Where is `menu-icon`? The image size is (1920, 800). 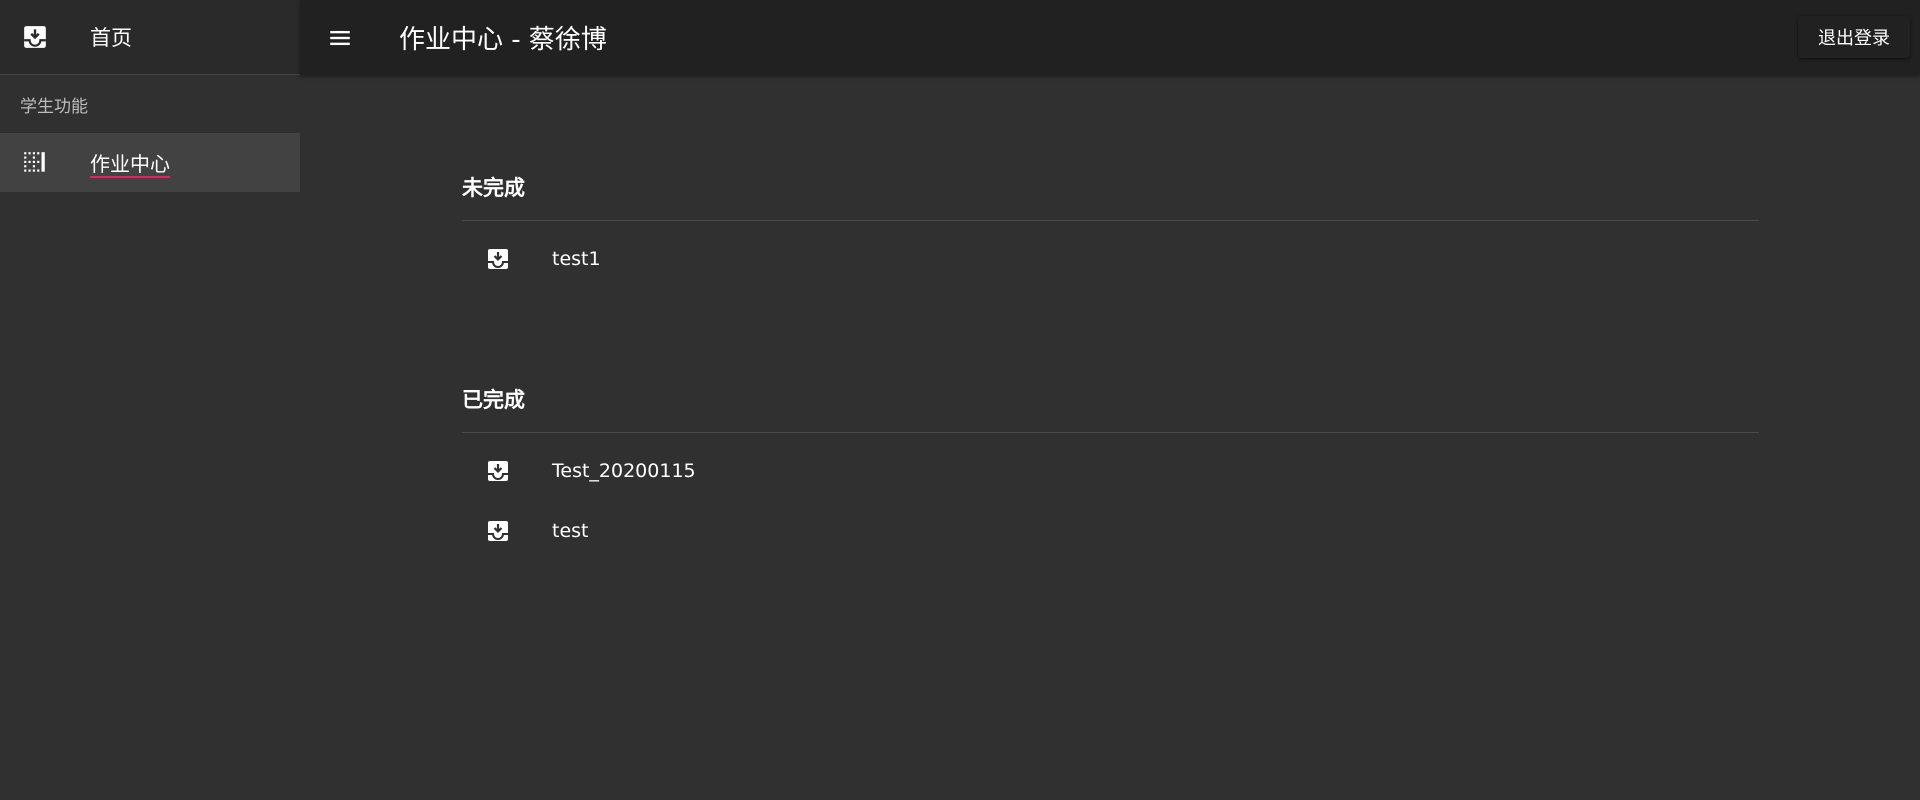 menu-icon is located at coordinates (340, 37).